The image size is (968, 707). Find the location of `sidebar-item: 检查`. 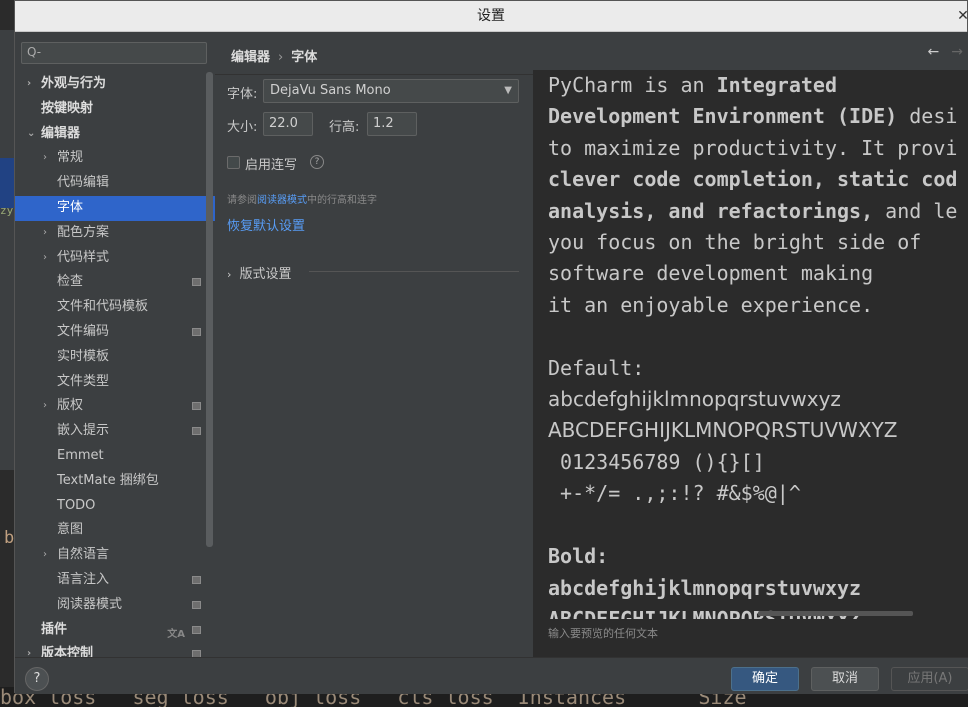

sidebar-item: 检查 is located at coordinates (115, 282).